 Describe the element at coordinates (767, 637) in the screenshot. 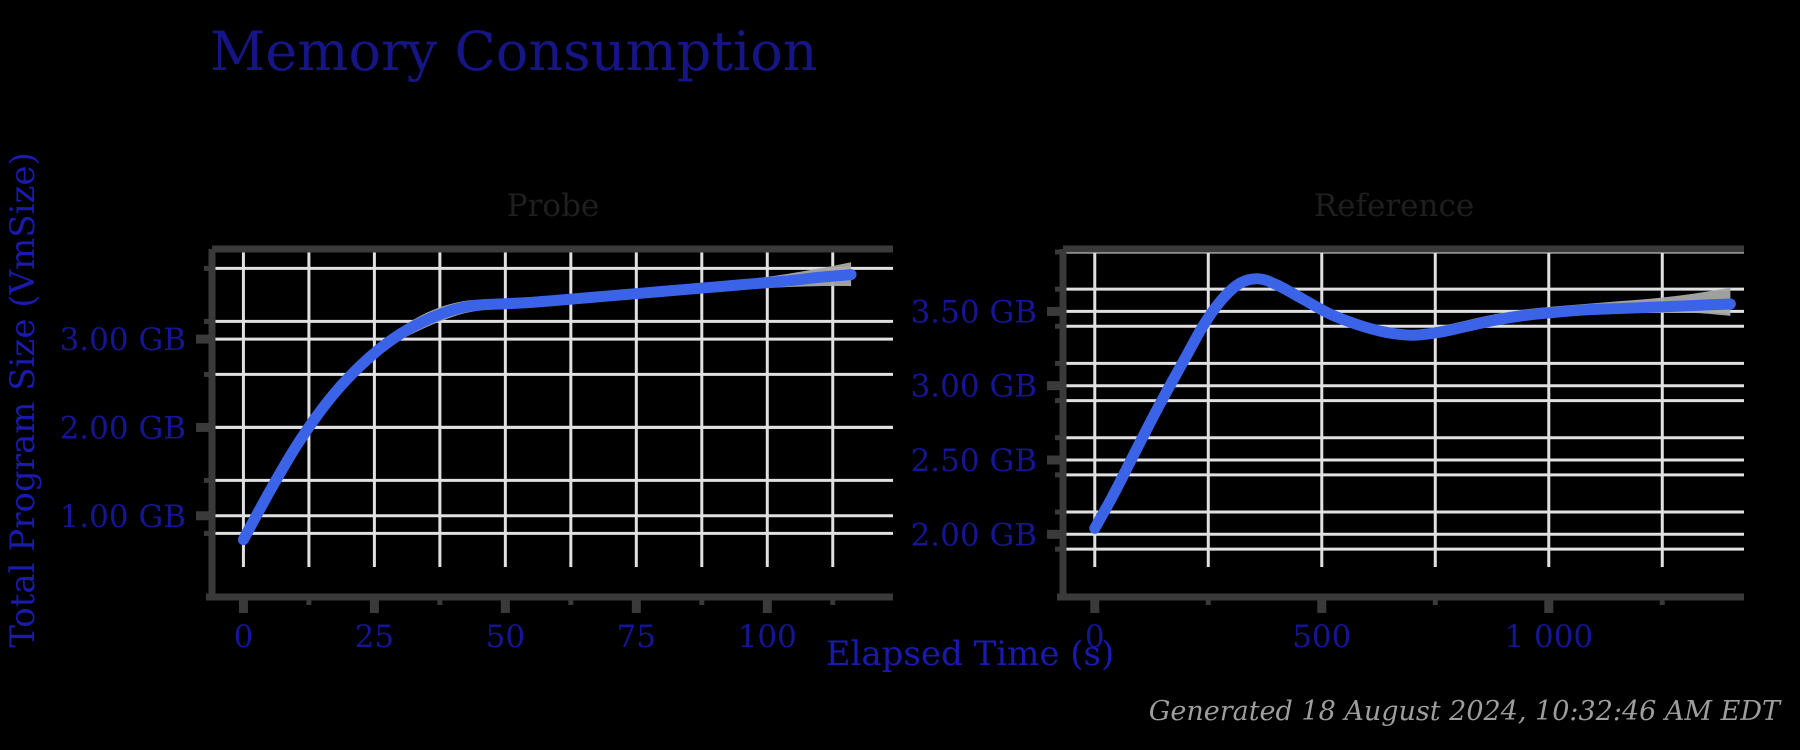

I see `x-tick-label: 100` at that location.